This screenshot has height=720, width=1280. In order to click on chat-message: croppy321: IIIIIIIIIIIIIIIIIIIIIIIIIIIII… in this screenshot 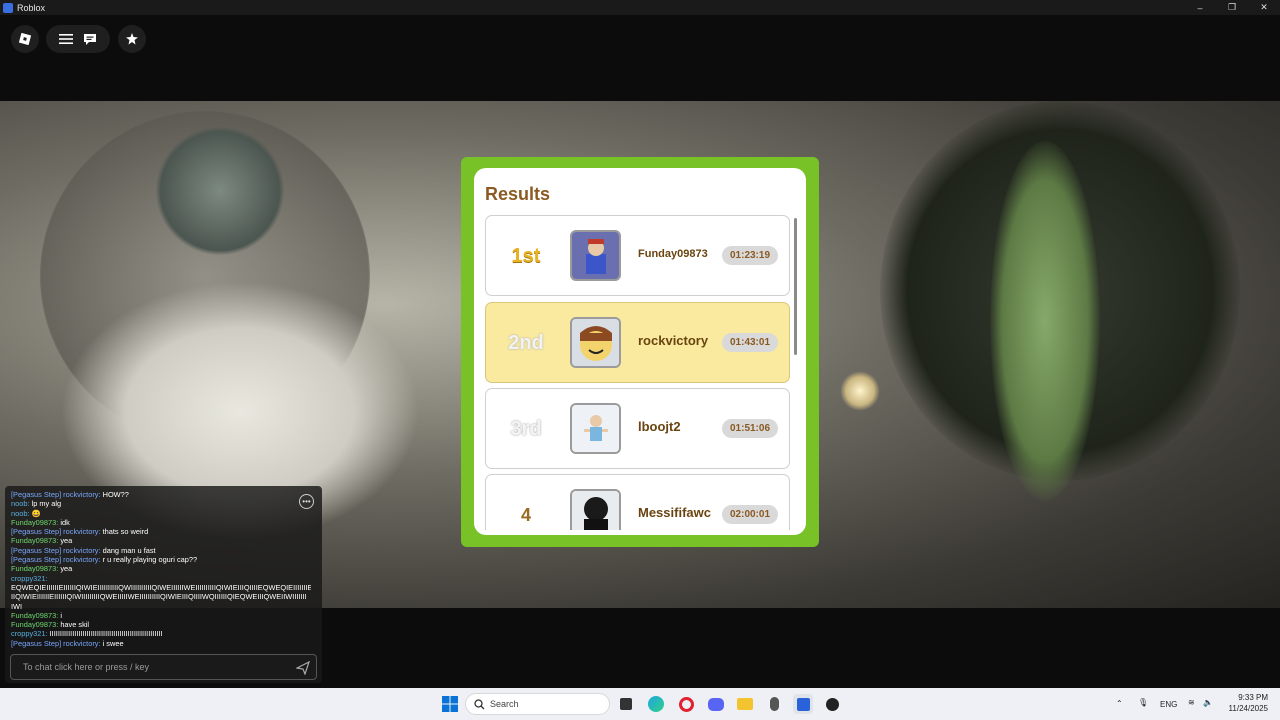, I will do `click(161, 633)`.